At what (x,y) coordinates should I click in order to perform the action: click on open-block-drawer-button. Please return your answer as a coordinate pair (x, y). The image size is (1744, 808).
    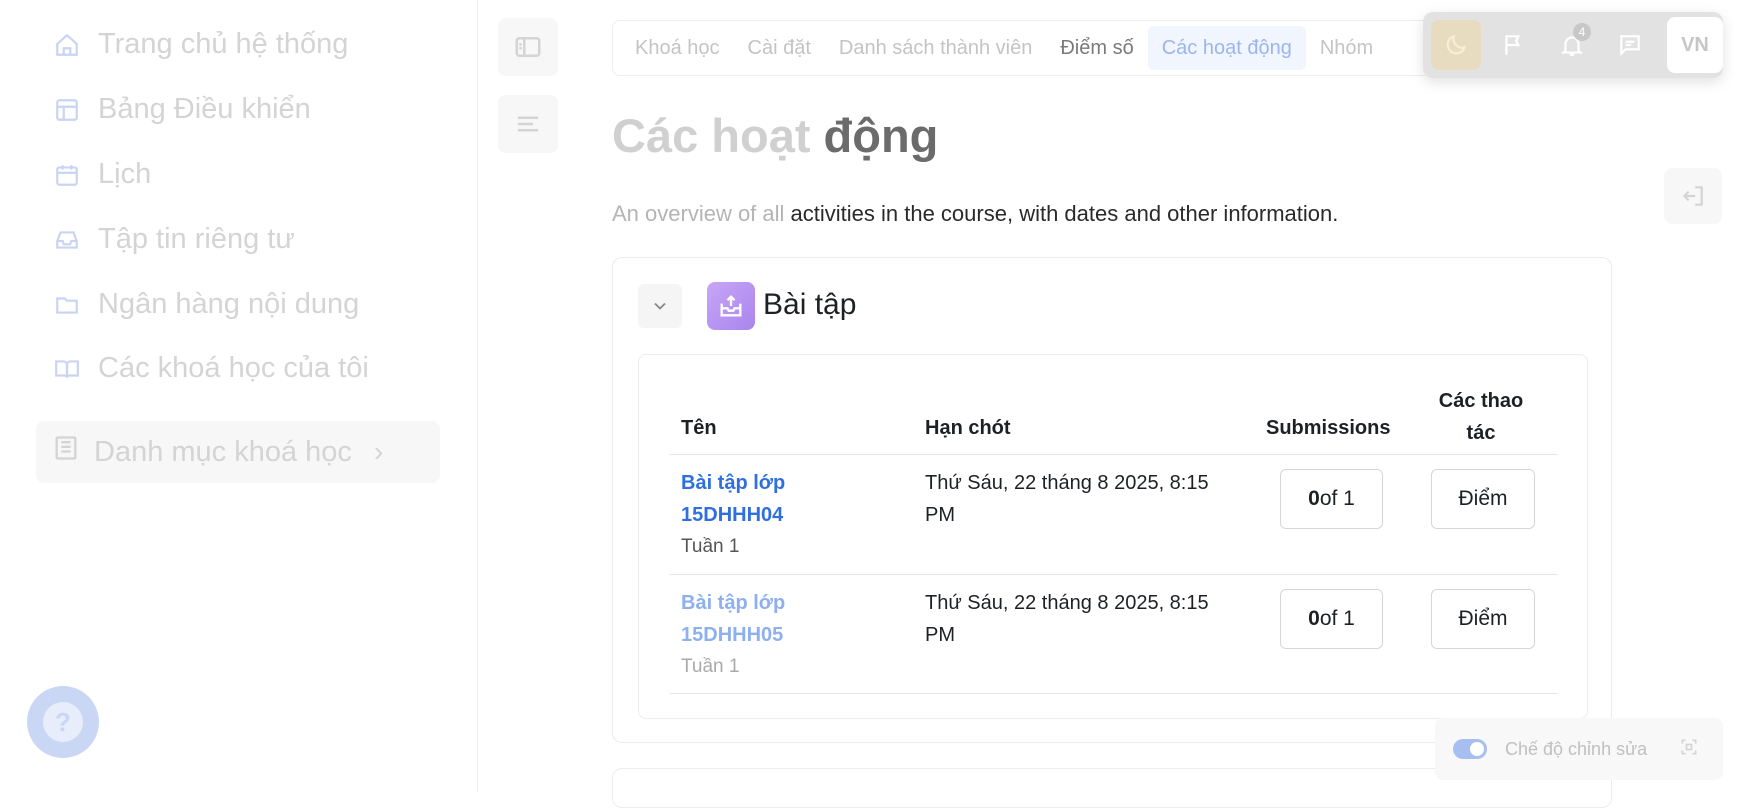
    Looking at the image, I should click on (1693, 196).